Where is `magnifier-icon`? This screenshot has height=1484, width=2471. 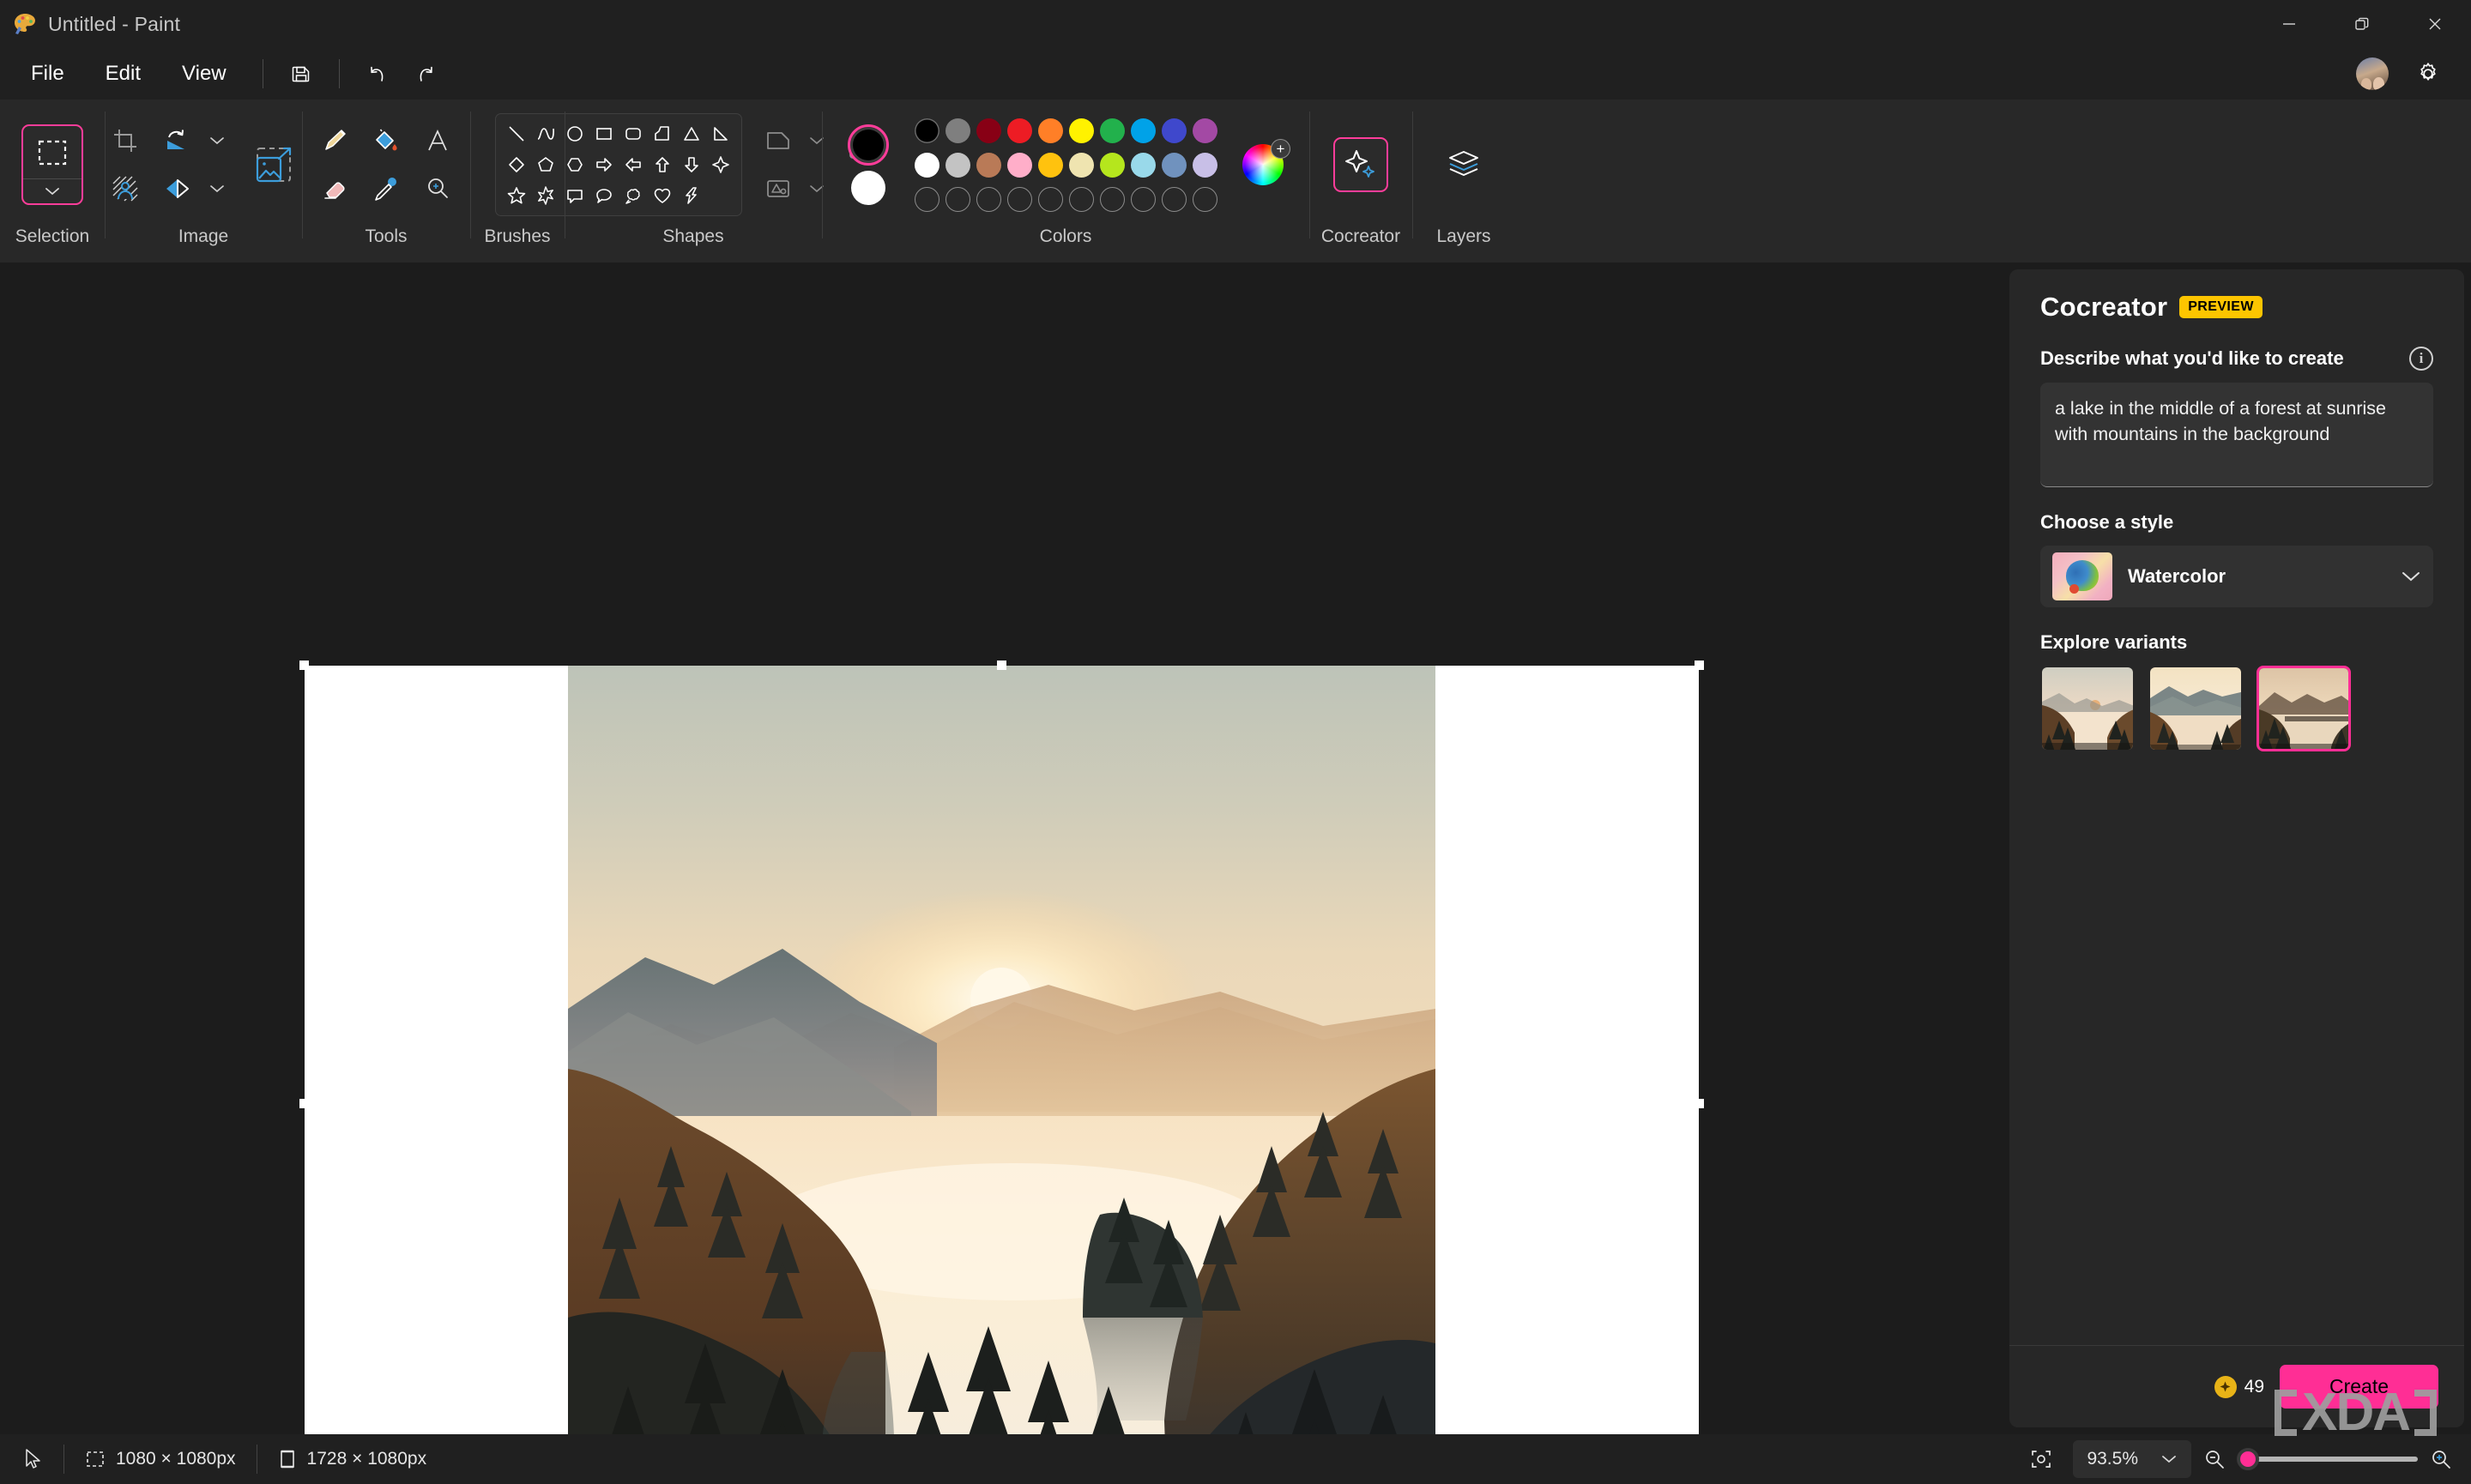
magnifier-icon is located at coordinates (437, 189).